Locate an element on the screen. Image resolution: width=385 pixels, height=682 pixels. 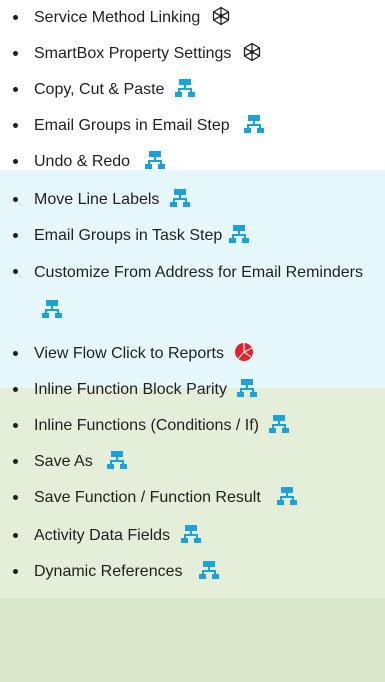
list-item: Email Groups in Email Step is located at coordinates (192, 126).